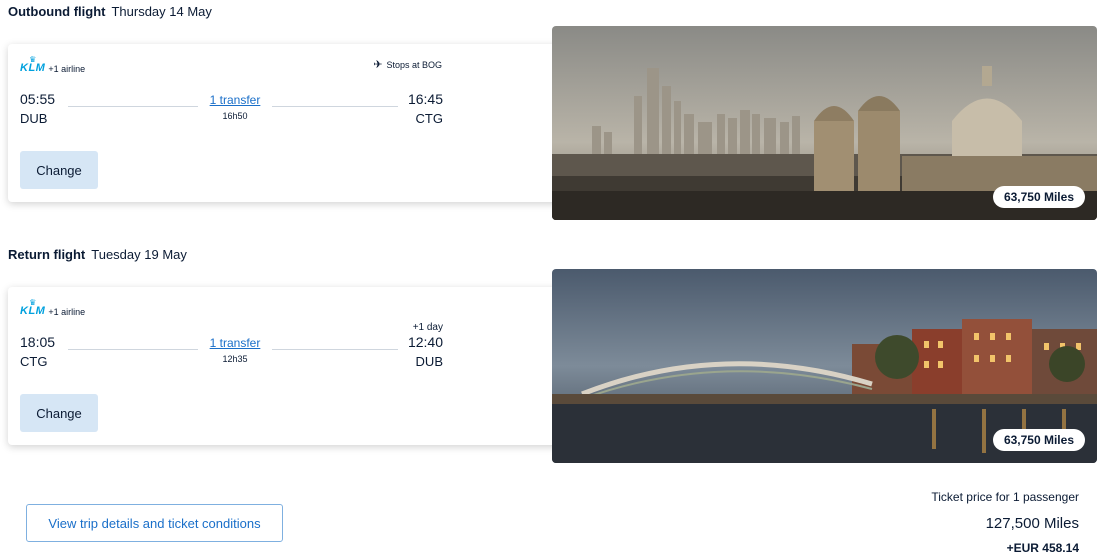 Image resolution: width=1100 pixels, height=560 pixels. I want to click on arrival-airport: CTG, so click(429, 118).